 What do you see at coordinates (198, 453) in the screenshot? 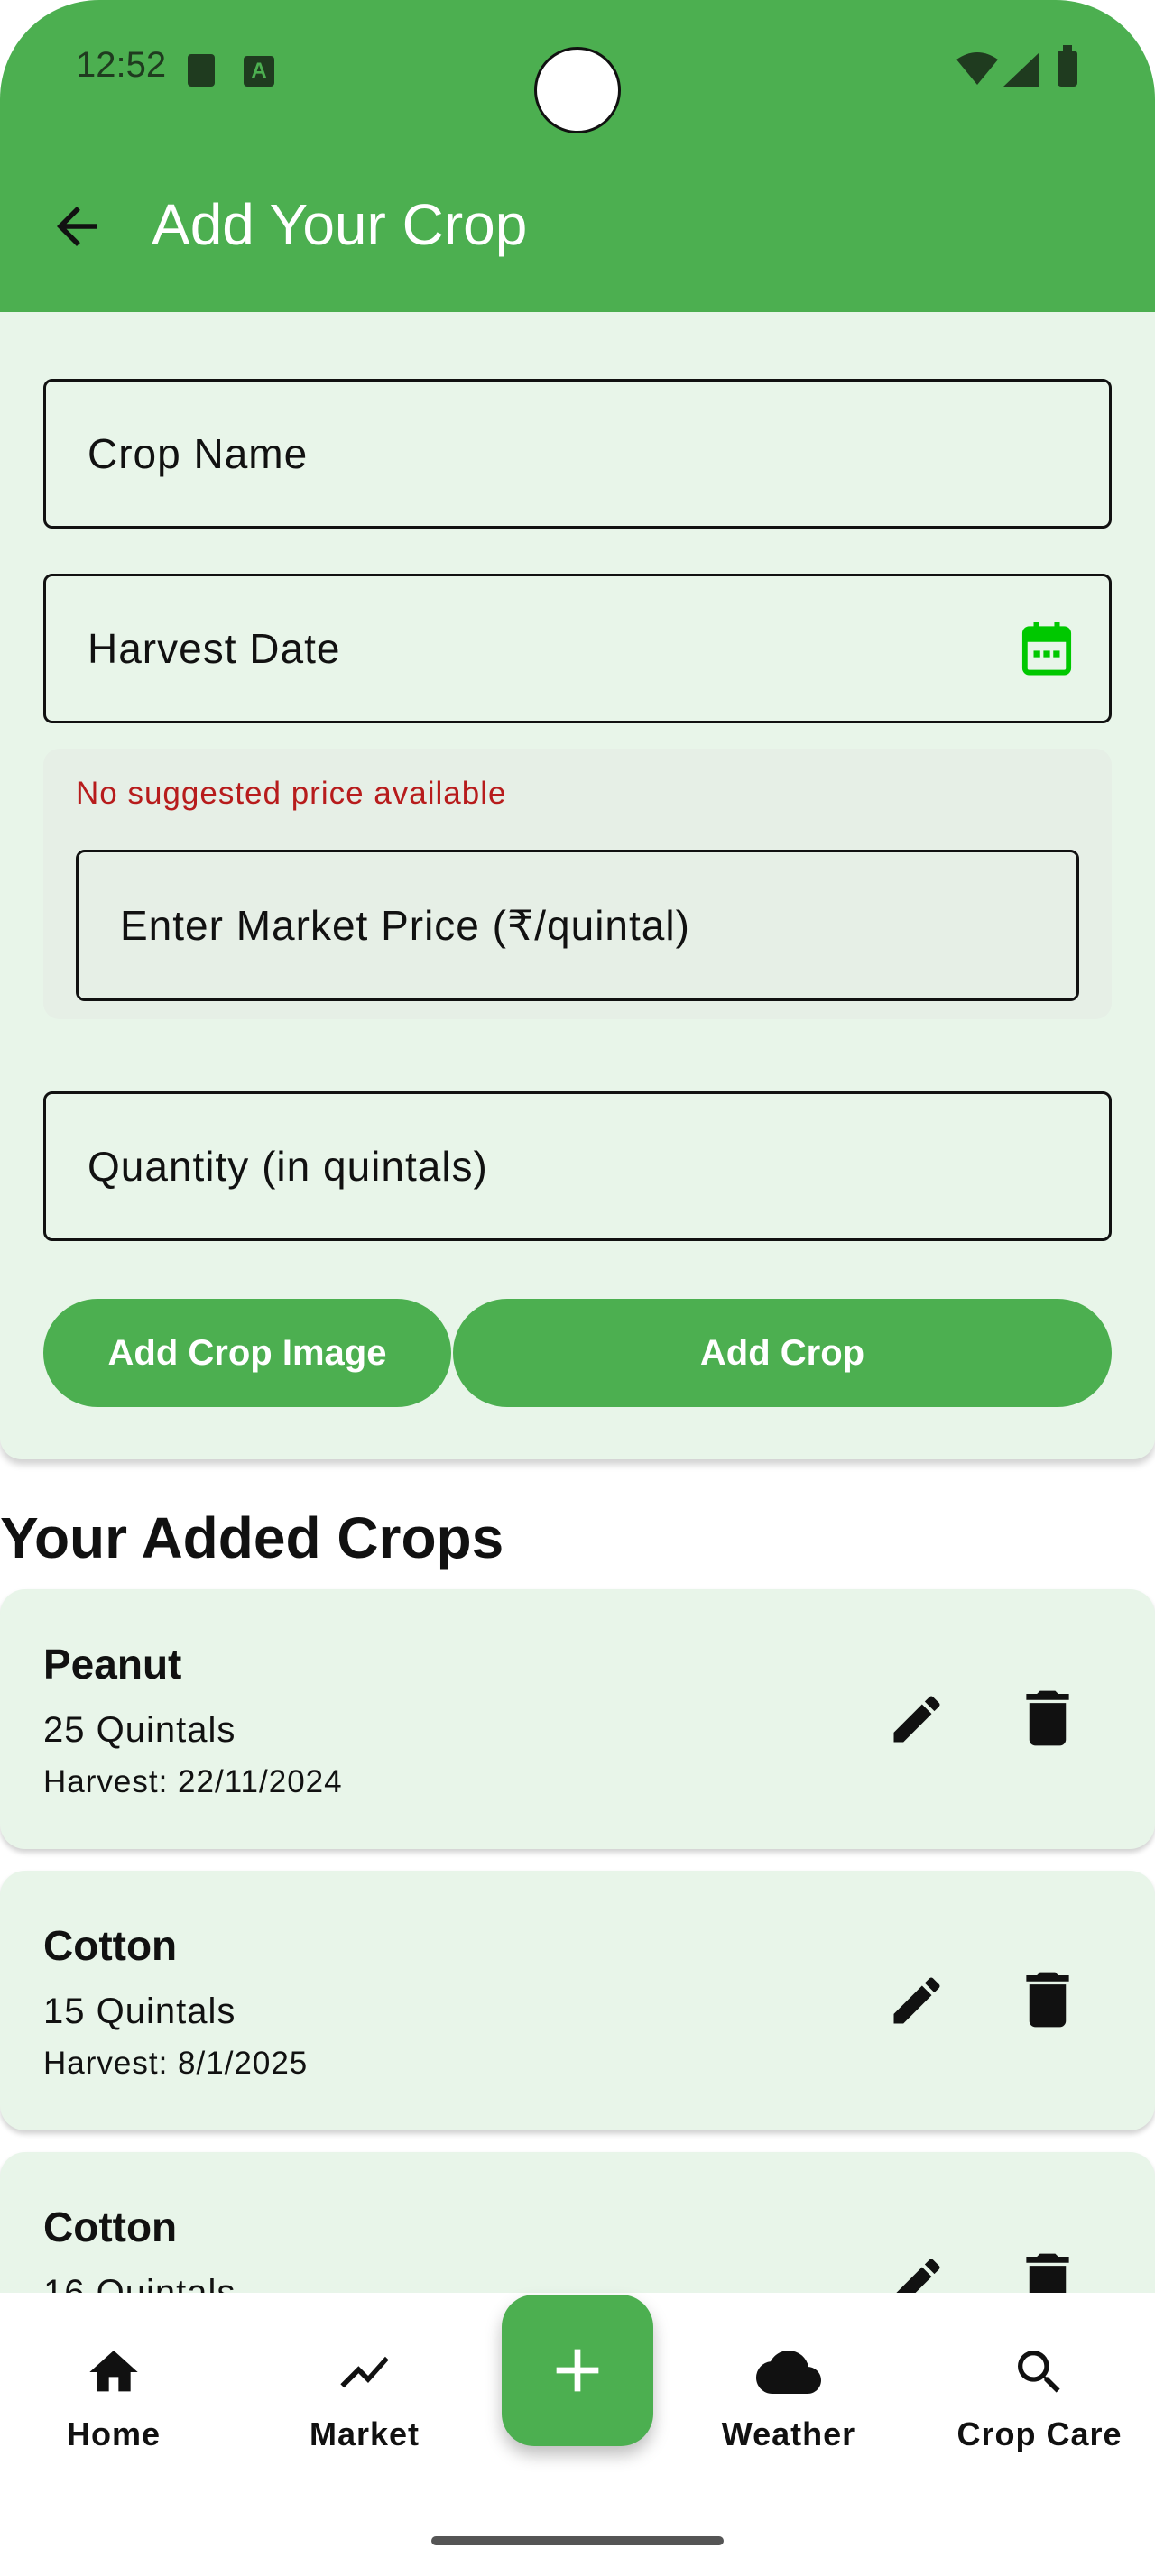
I see `crop-name-placeholder: Crop Name` at bounding box center [198, 453].